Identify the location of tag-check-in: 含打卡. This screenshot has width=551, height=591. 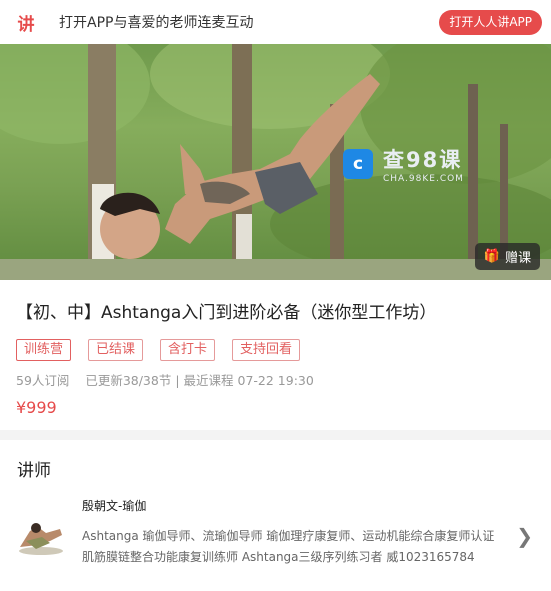
(188, 350).